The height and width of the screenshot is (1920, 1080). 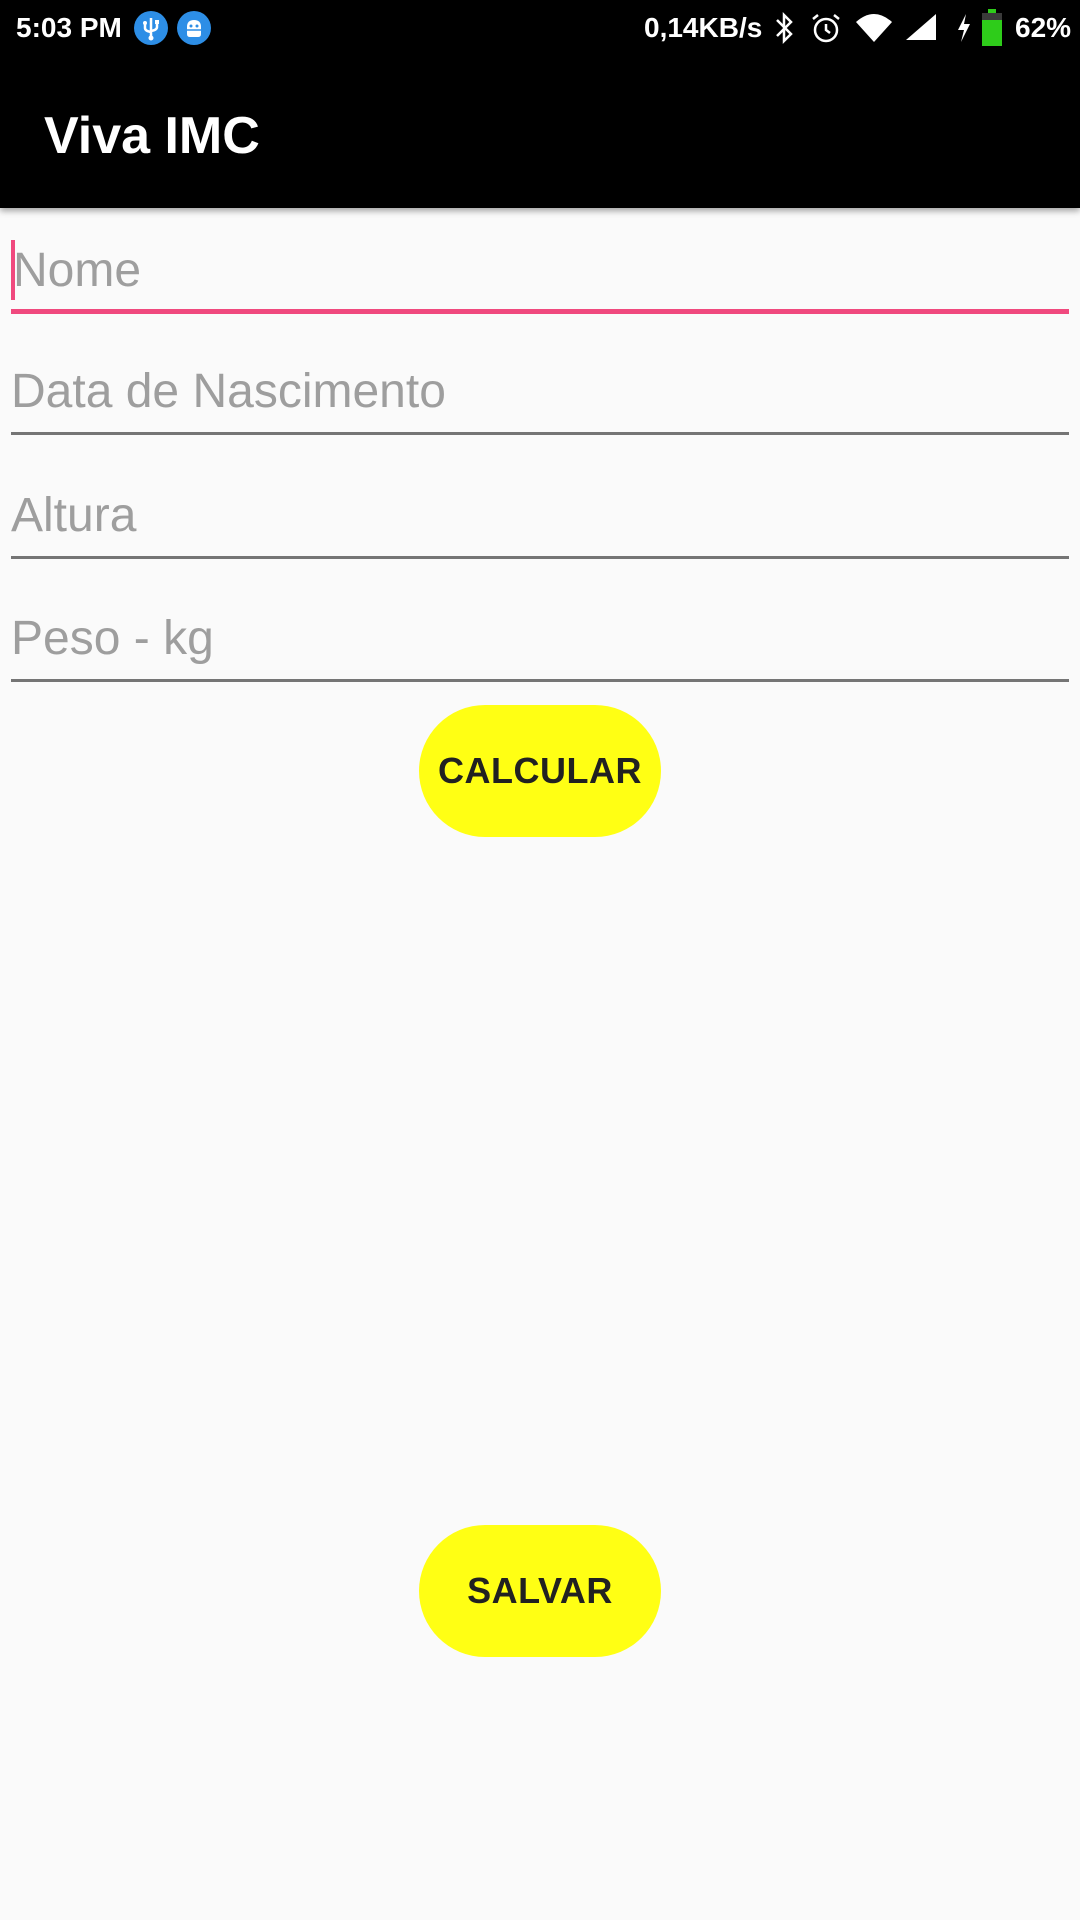 I want to click on bluetooth-icon, so click(x=784, y=31).